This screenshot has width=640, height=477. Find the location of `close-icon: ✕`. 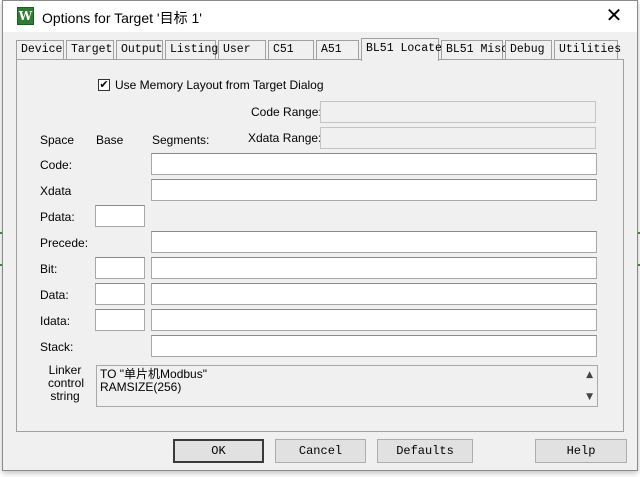

close-icon: ✕ is located at coordinates (614, 16).